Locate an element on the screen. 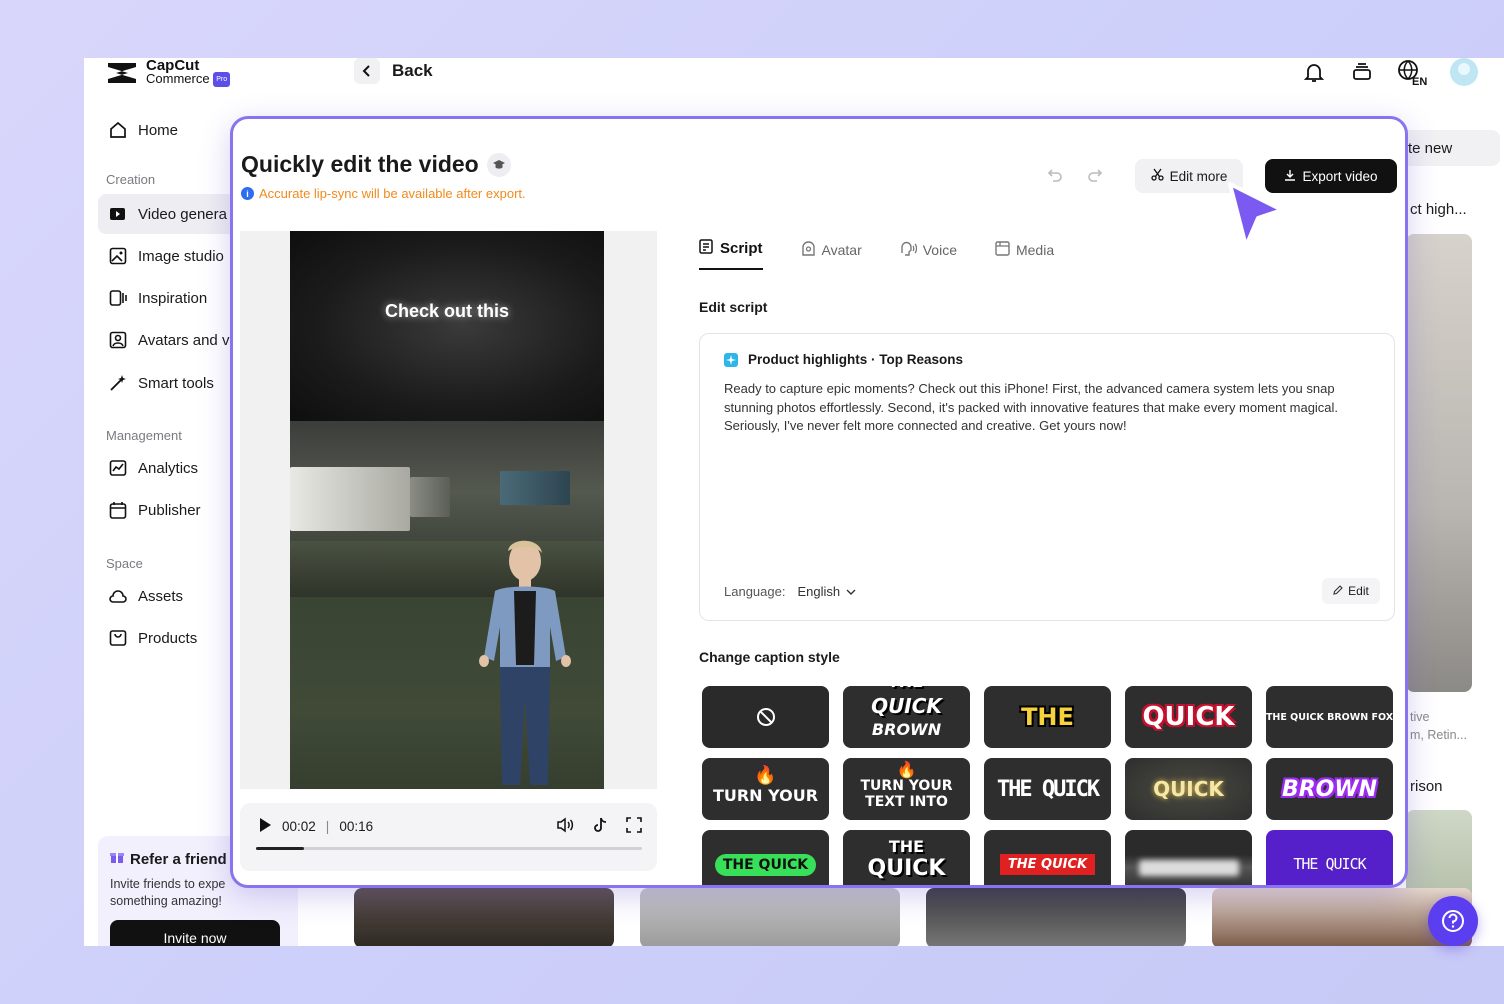  caption-style-text: THE QUICK BROWN FOX is located at coordinates (1329, 717).